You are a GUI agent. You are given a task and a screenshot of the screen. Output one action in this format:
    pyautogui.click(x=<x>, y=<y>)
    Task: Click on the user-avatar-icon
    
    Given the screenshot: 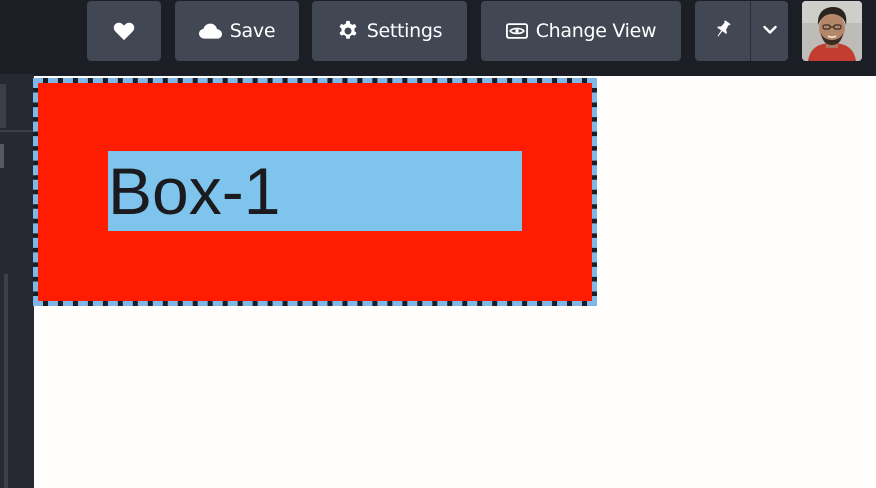 What is the action you would take?
    pyautogui.click(x=832, y=31)
    